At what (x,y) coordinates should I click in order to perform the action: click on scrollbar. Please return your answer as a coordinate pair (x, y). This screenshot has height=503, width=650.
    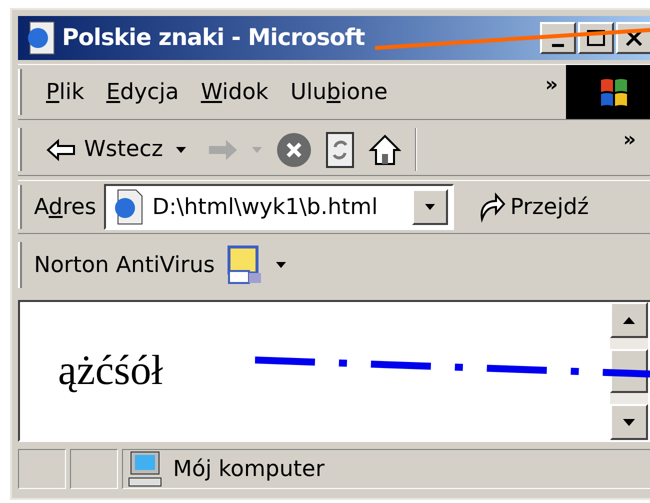
    Looking at the image, I should click on (629, 371).